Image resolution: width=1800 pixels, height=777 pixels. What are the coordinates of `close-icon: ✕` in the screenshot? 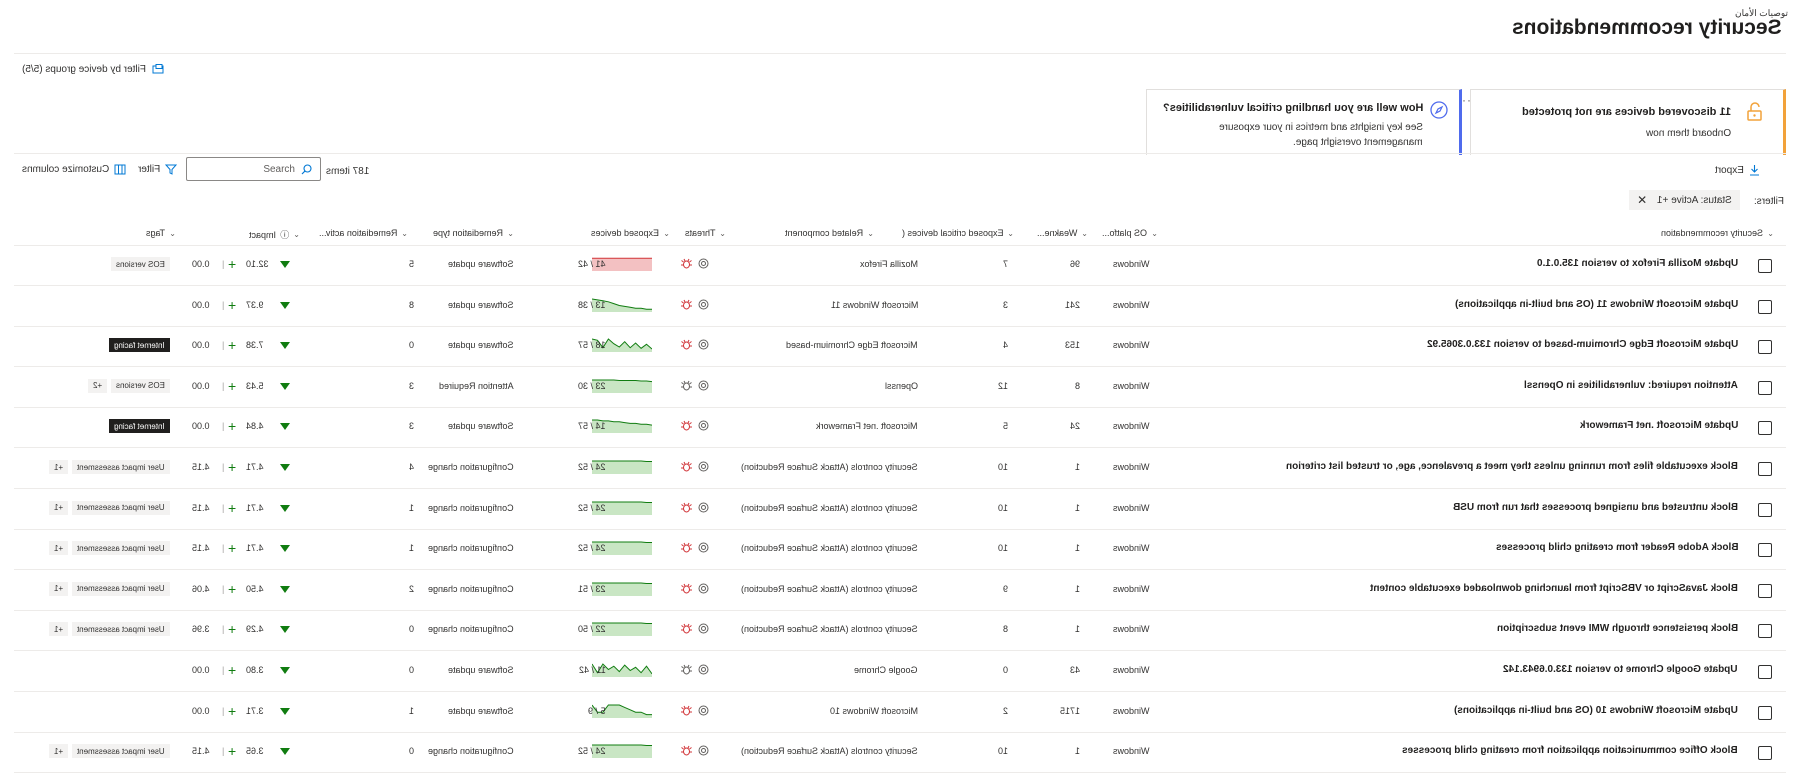 It's located at (1642, 200).